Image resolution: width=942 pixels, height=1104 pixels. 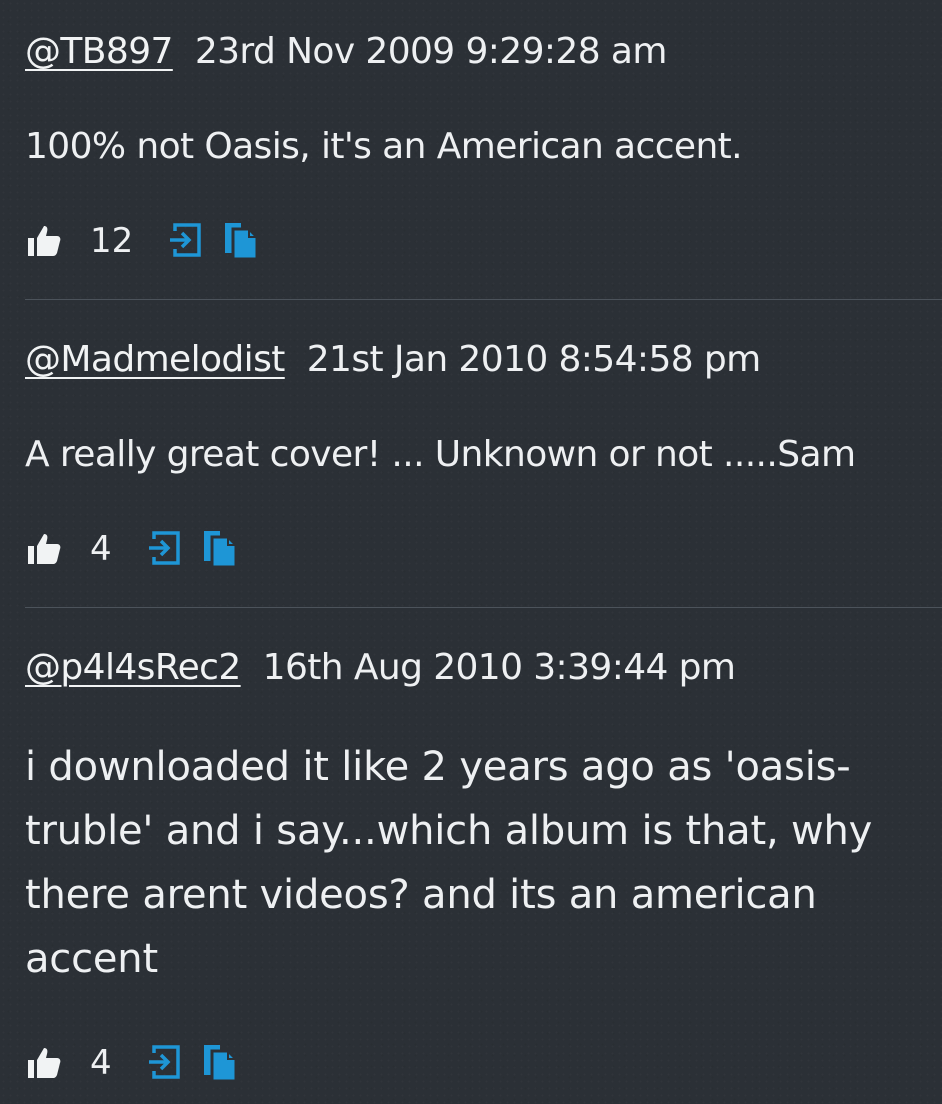 I want to click on user-handle-link: @Madmelodist, so click(x=155, y=359).